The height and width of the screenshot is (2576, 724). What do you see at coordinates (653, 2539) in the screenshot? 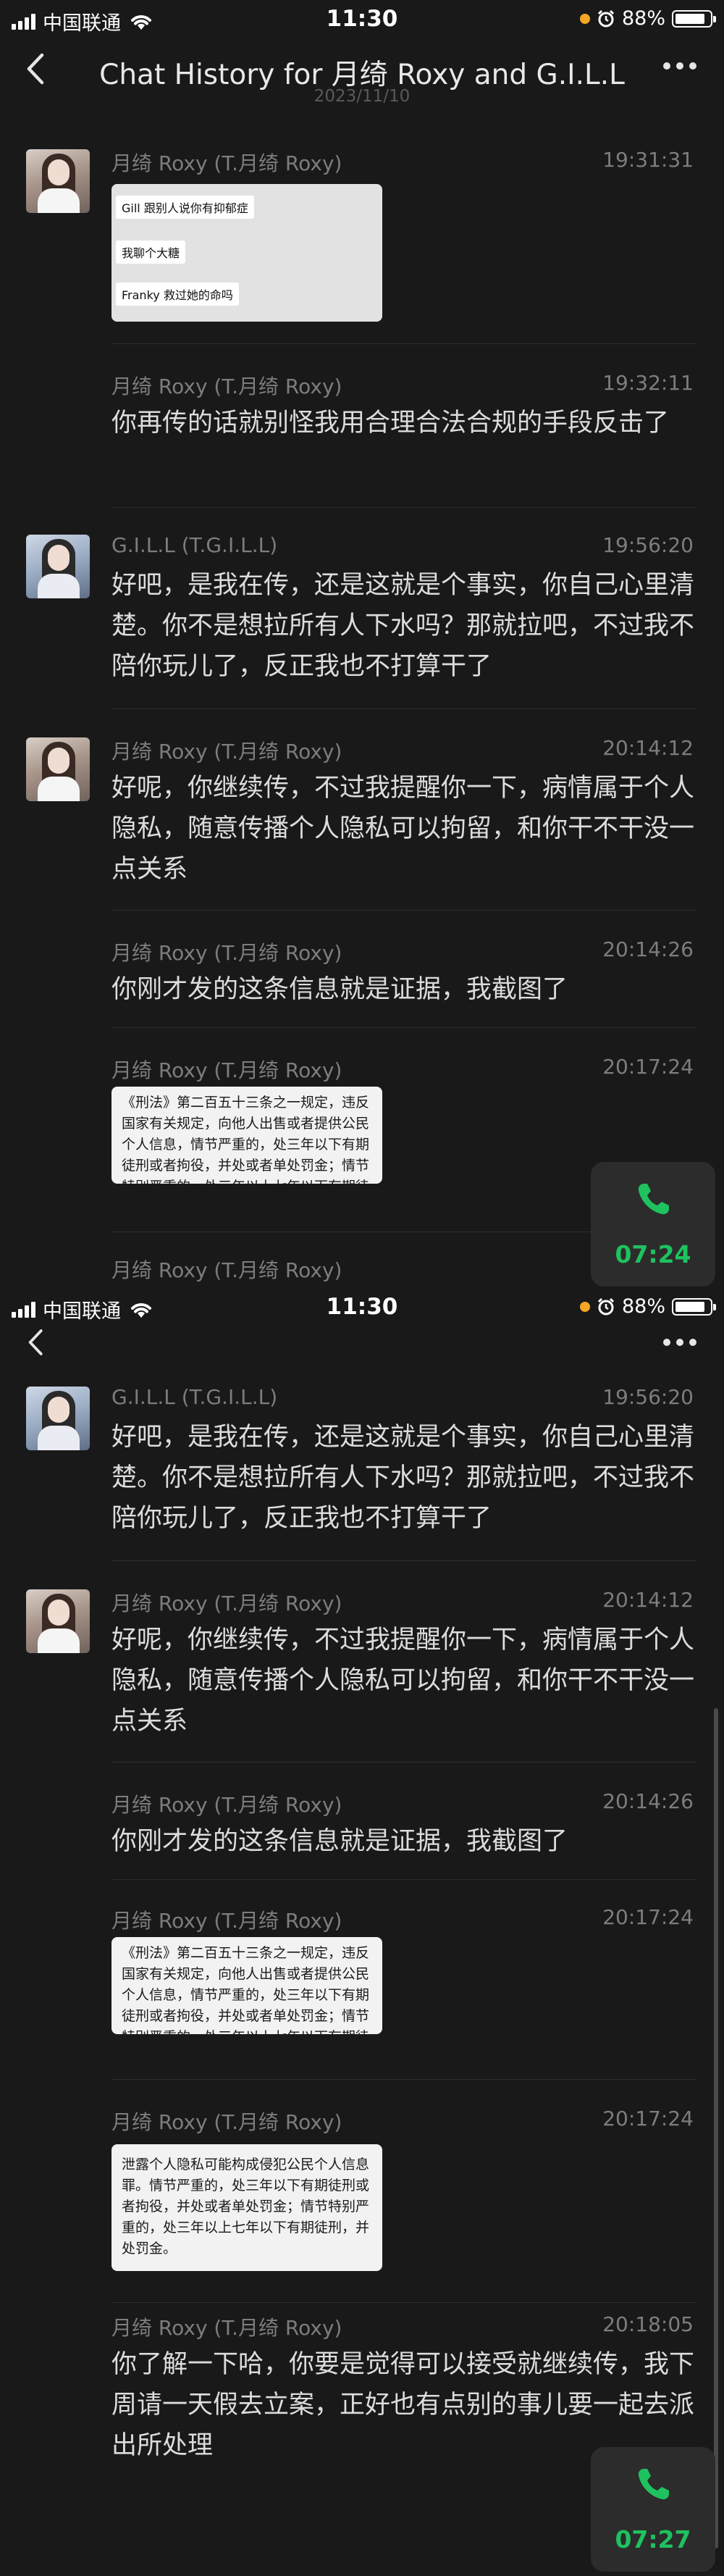
I see `call-duration: 07:27` at bounding box center [653, 2539].